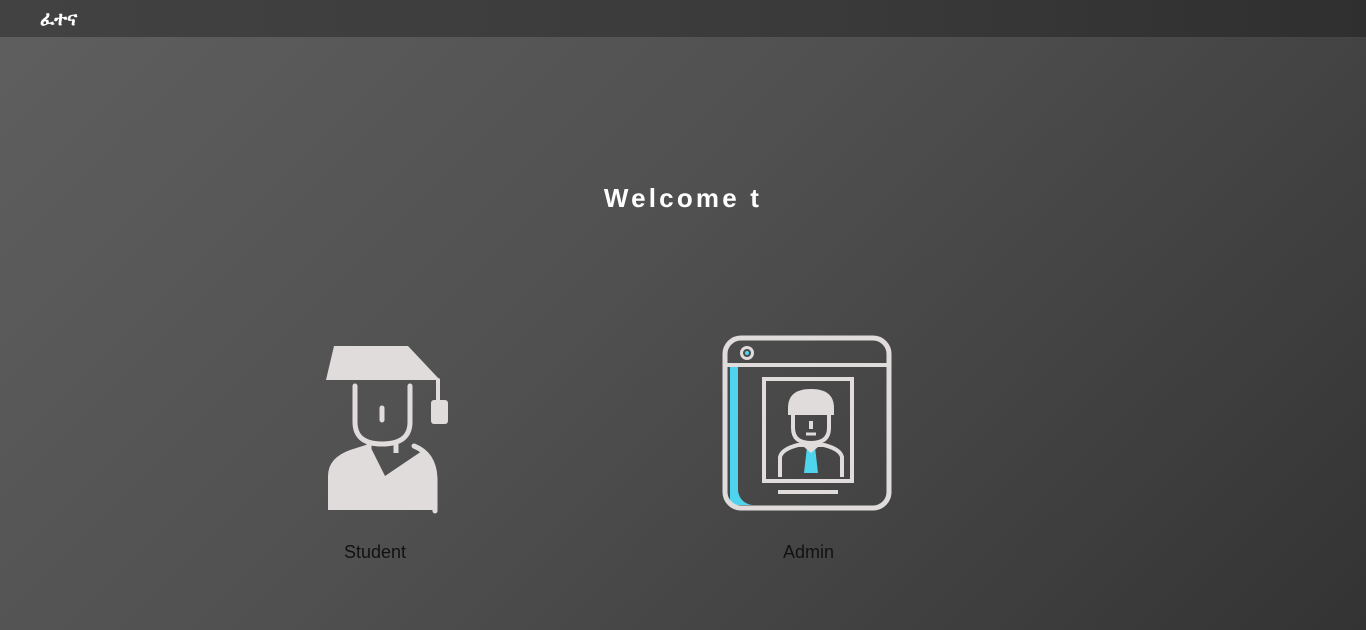  What do you see at coordinates (808, 552) in the screenshot?
I see `admin-label: Admin` at bounding box center [808, 552].